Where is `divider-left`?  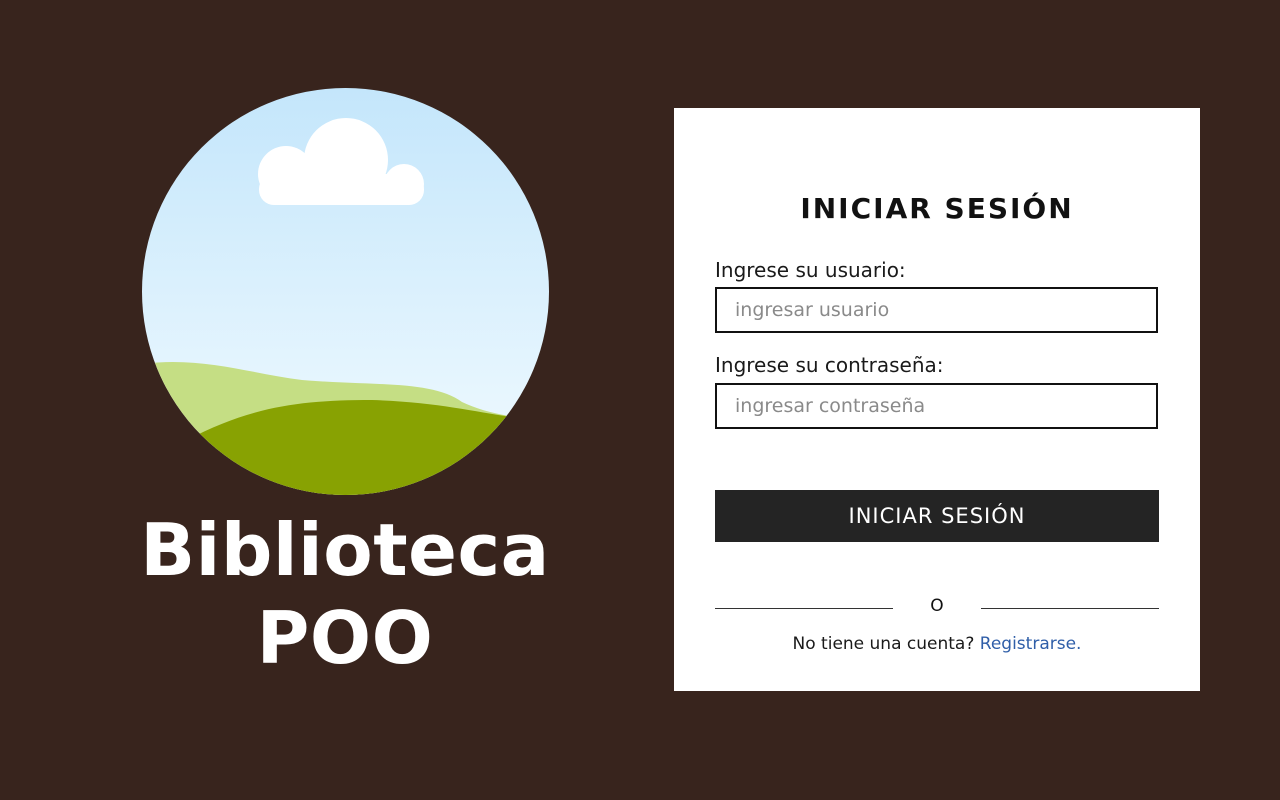 divider-left is located at coordinates (804, 608).